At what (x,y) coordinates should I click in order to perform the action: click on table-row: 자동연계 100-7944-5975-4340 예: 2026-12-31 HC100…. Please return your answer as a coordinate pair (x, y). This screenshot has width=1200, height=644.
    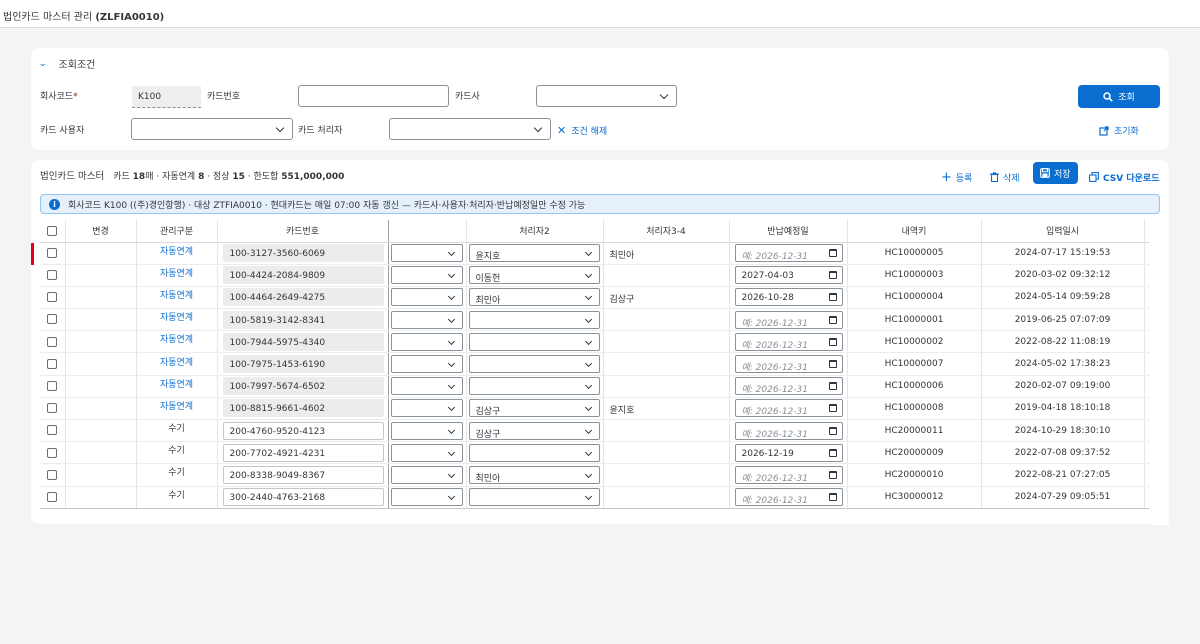
    Looking at the image, I should click on (600, 342).